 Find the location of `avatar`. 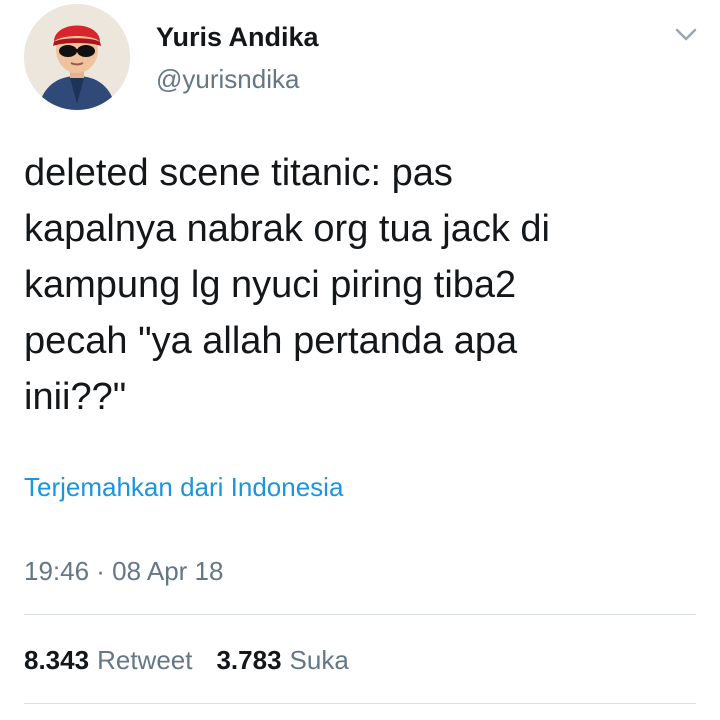

avatar is located at coordinates (77, 57).